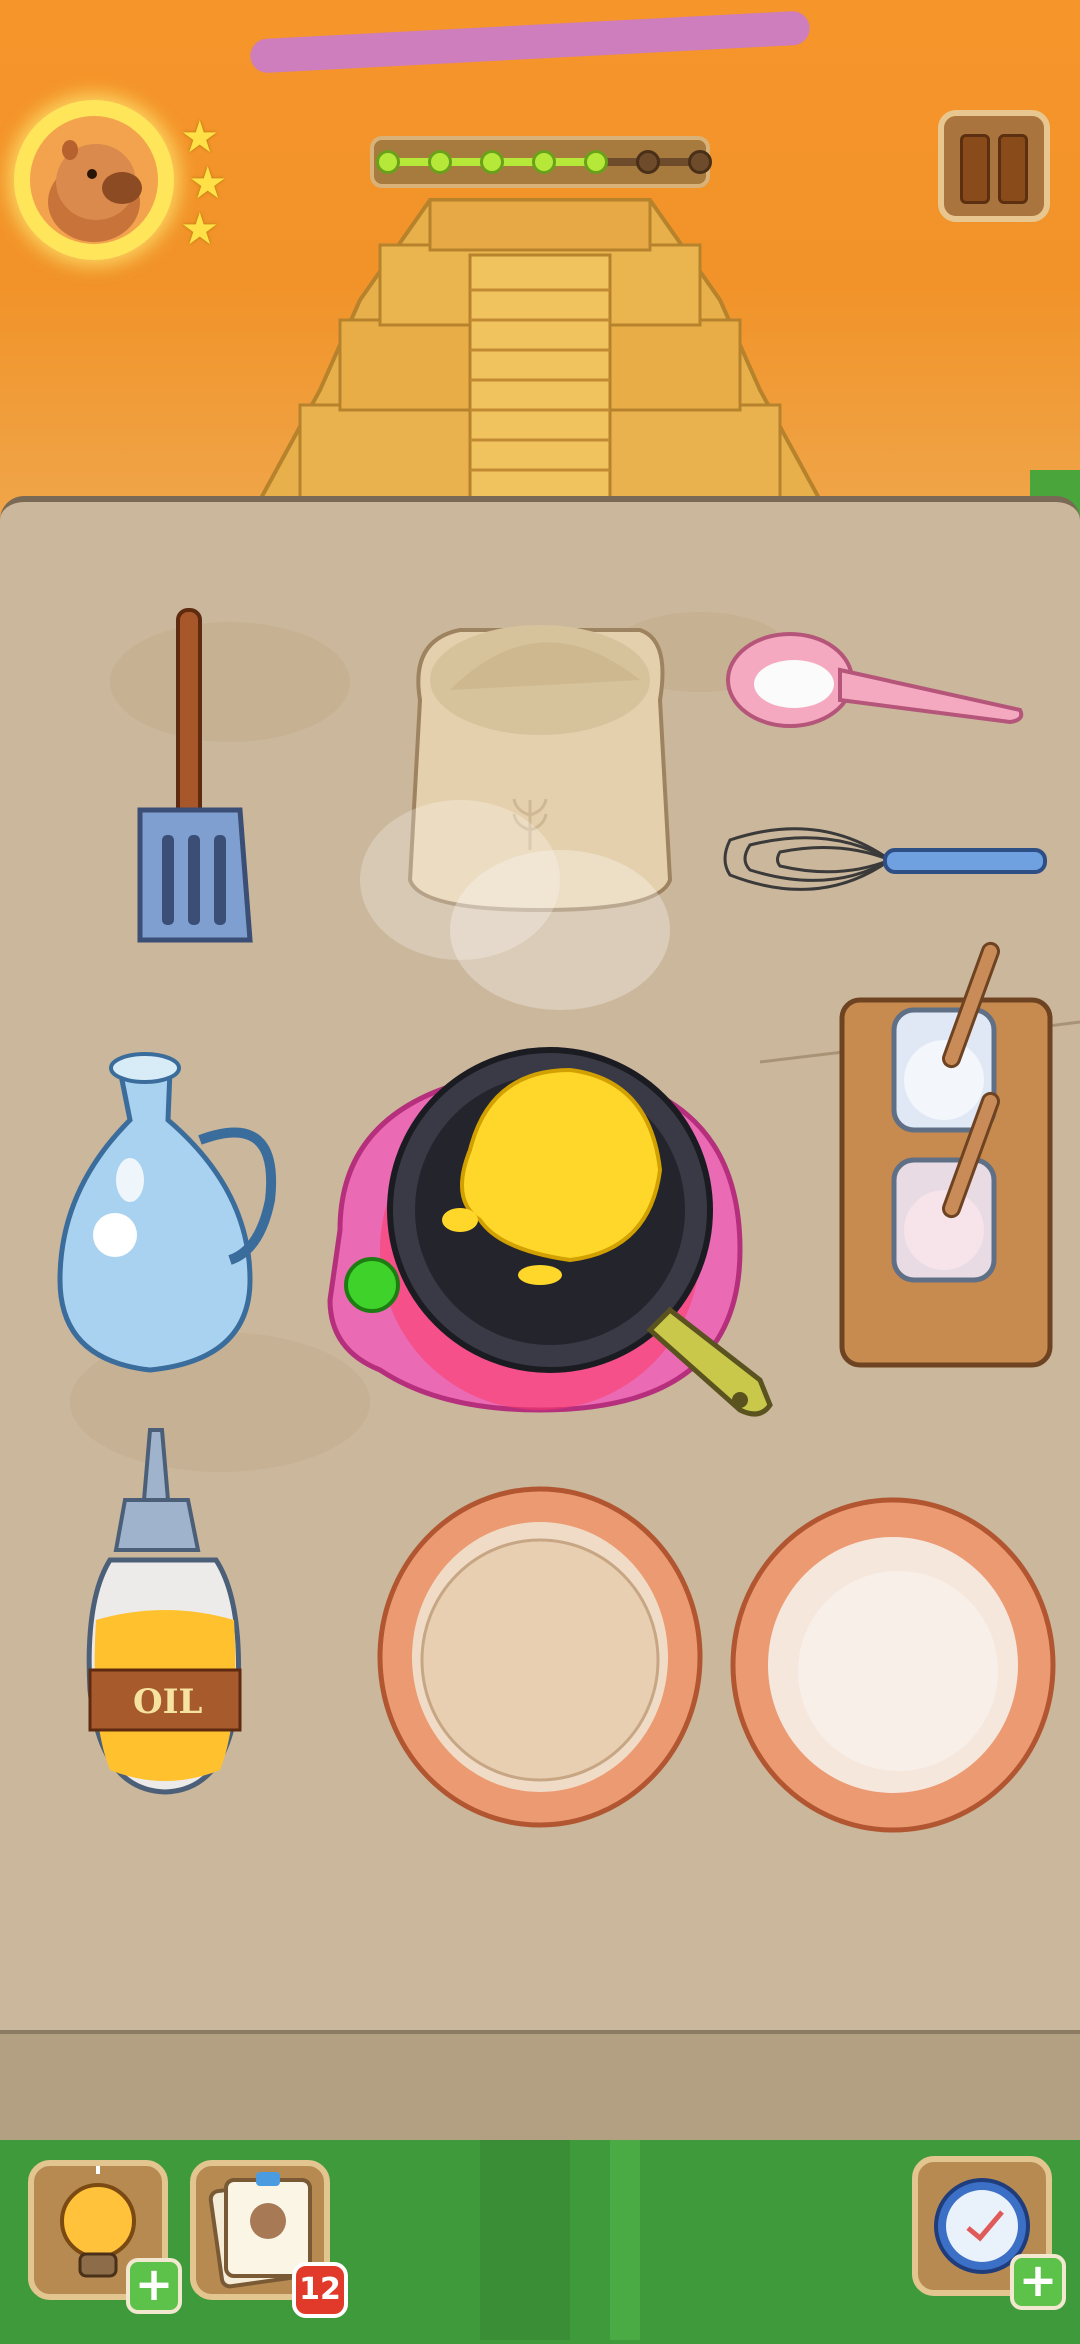  I want to click on steam, so click(515, 905).